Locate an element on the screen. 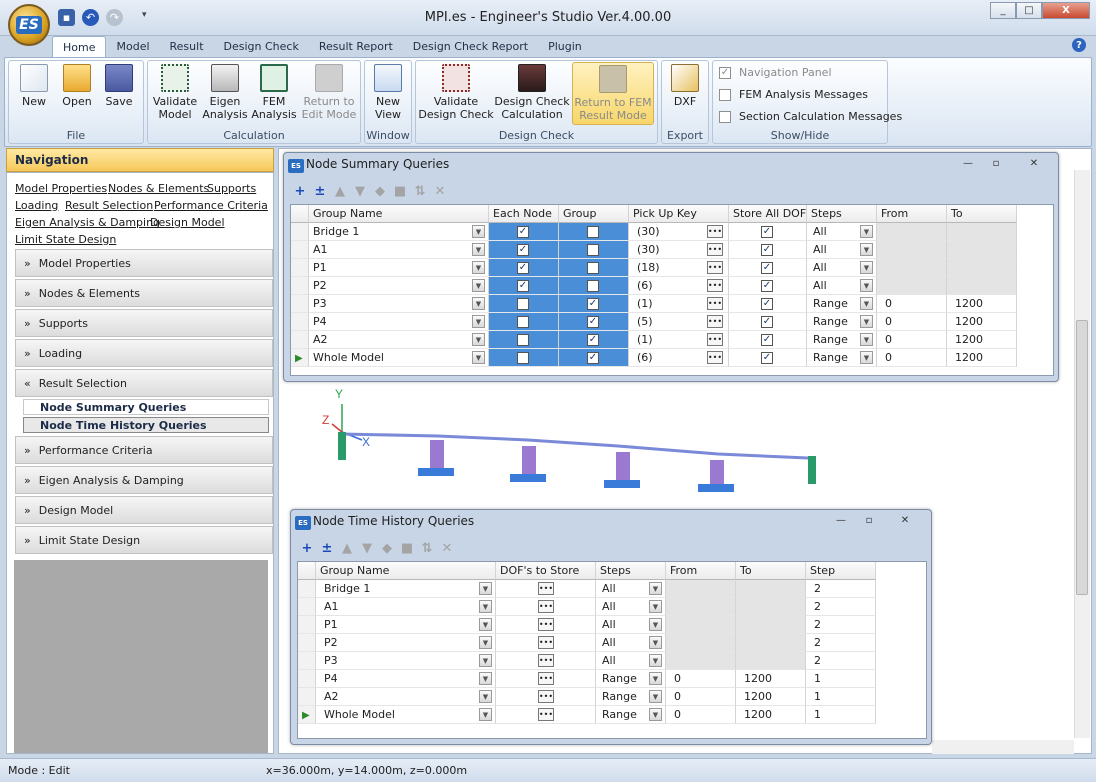  nav-link-design-model: Design Model is located at coordinates (187, 222).